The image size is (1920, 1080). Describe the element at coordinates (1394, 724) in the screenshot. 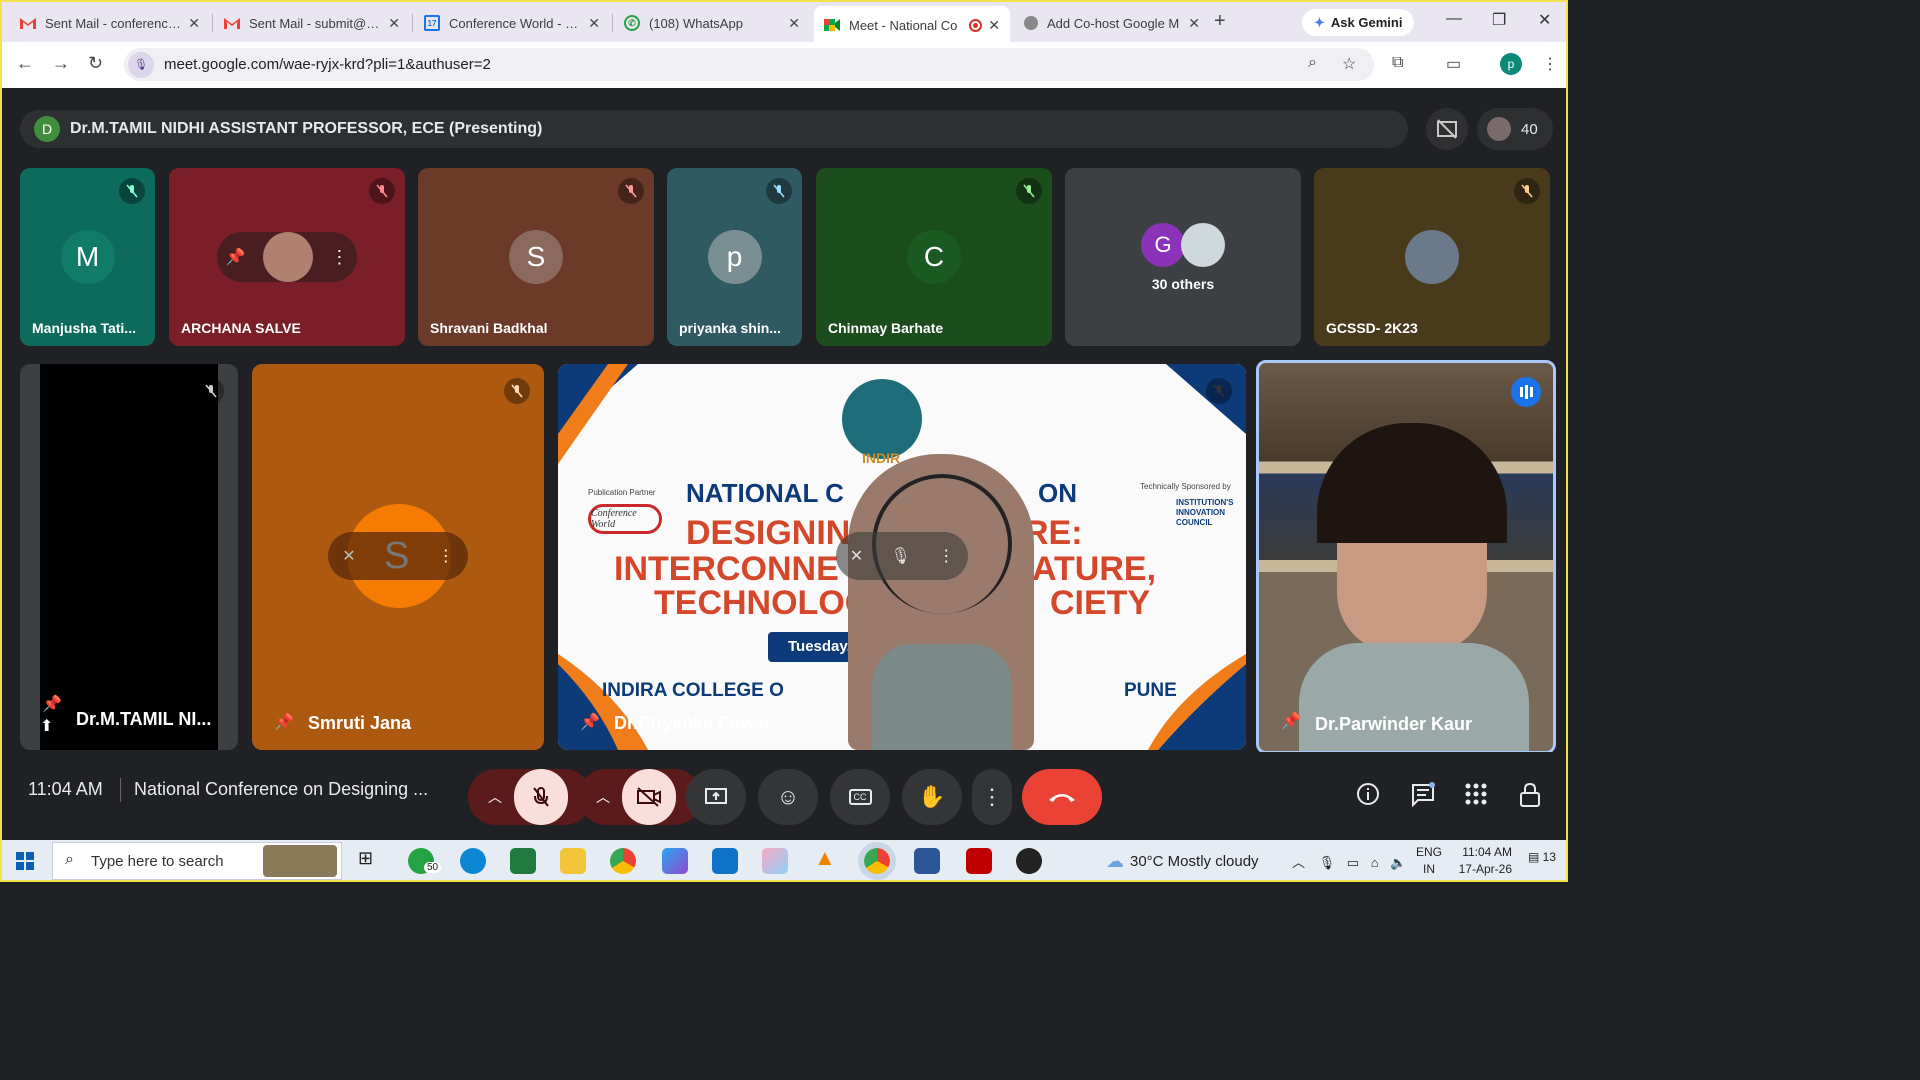

I see `participant-name: Dr.Parwinder Kaur` at that location.